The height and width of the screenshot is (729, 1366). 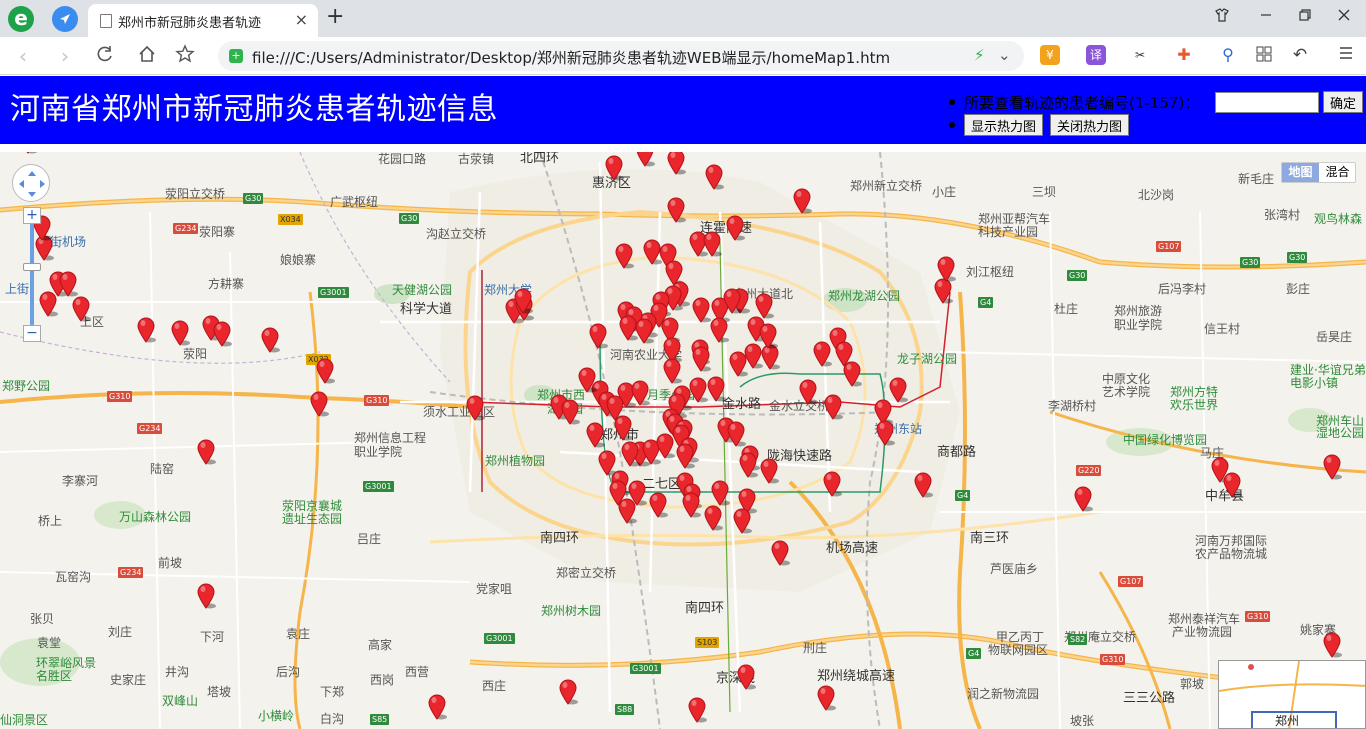 What do you see at coordinates (1292, 694) in the screenshot?
I see `overview-map: 郑州` at bounding box center [1292, 694].